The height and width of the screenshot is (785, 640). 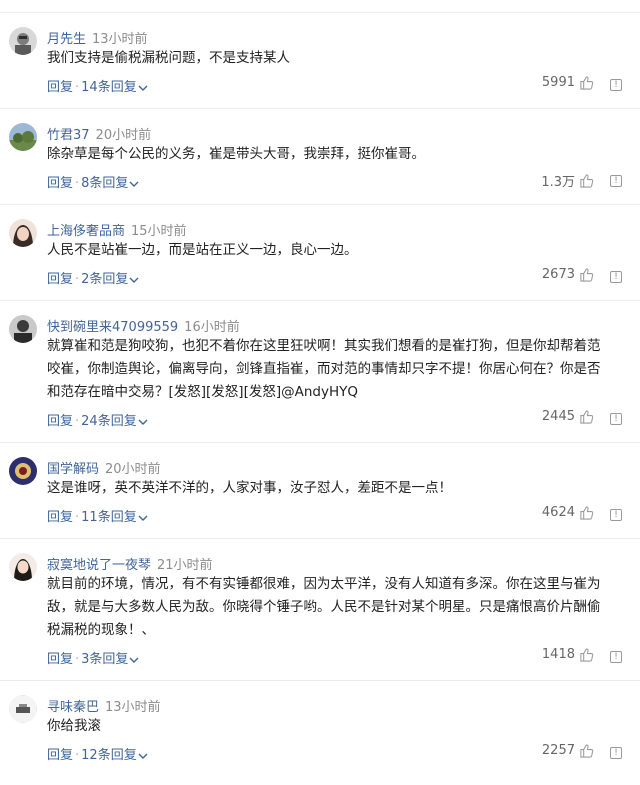 I want to click on comment-actions: 回复 · 11条回复, so click(x=97, y=515).